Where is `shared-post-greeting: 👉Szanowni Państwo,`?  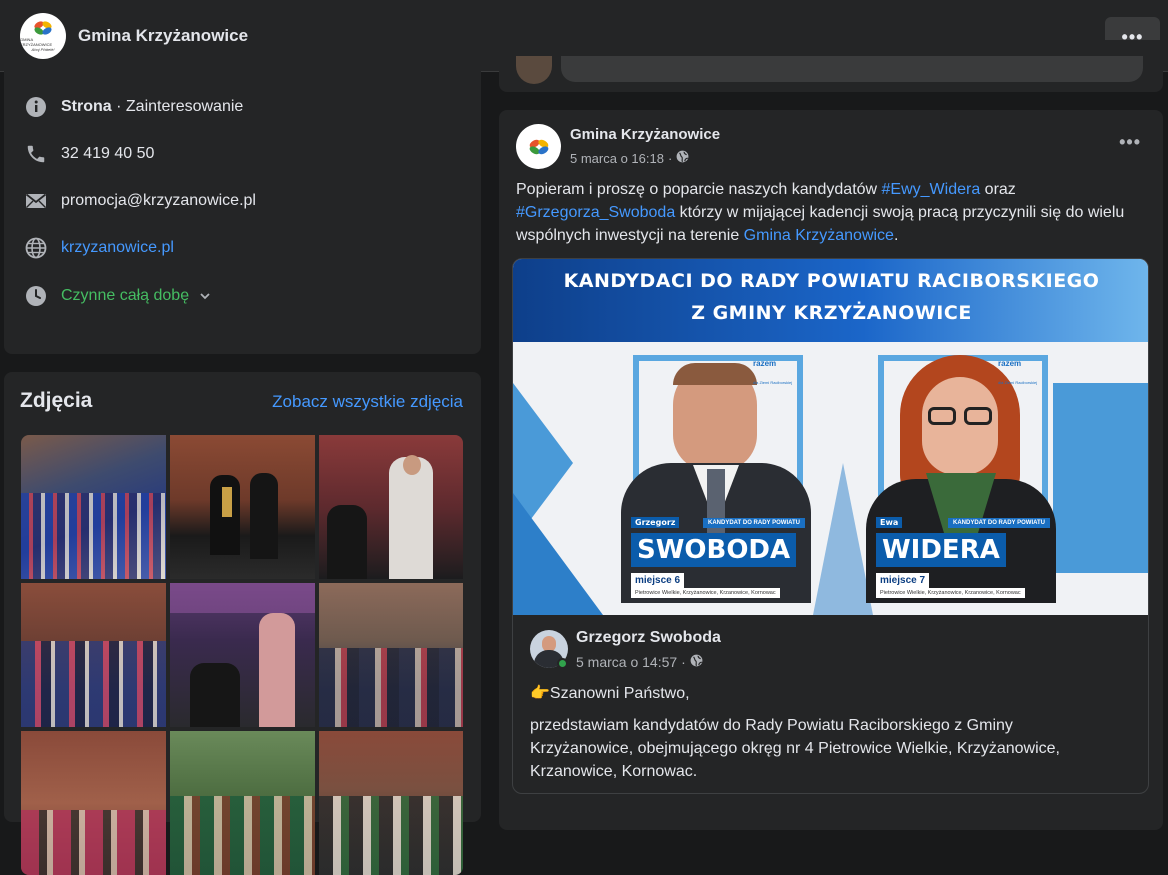 shared-post-greeting: 👉Szanowni Państwo, is located at coordinates (610, 693).